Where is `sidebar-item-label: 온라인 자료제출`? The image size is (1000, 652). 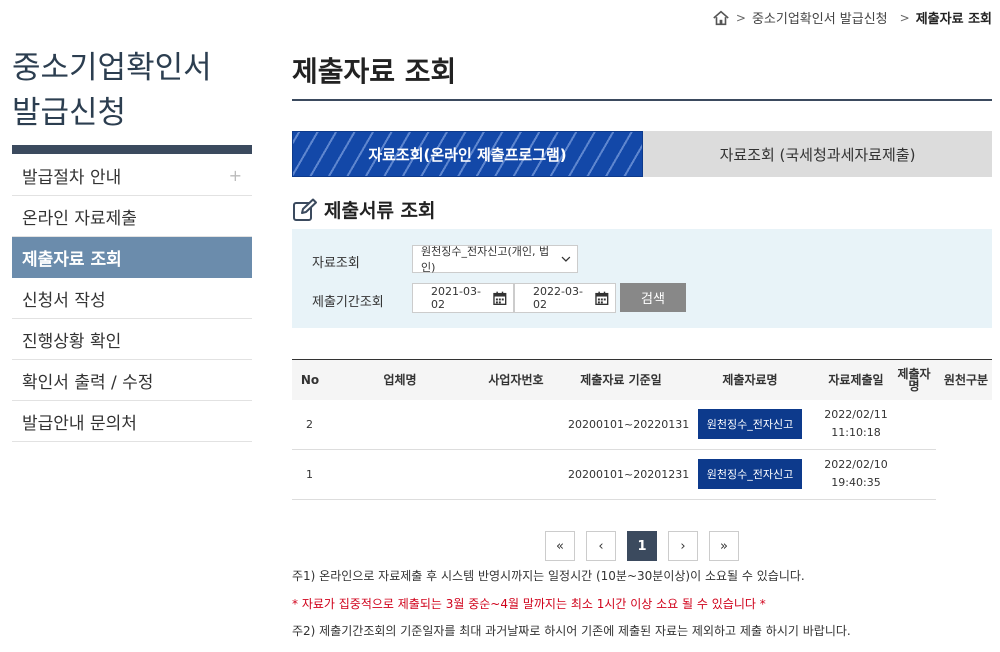 sidebar-item-label: 온라인 자료제출 is located at coordinates (79, 218).